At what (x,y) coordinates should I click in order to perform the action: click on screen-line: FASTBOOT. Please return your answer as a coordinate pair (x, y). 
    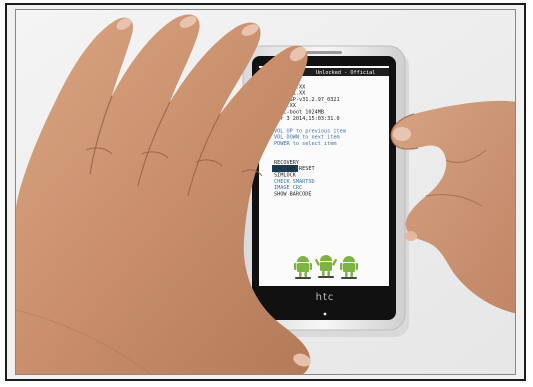
    Looking at the image, I should click on (286, 157).